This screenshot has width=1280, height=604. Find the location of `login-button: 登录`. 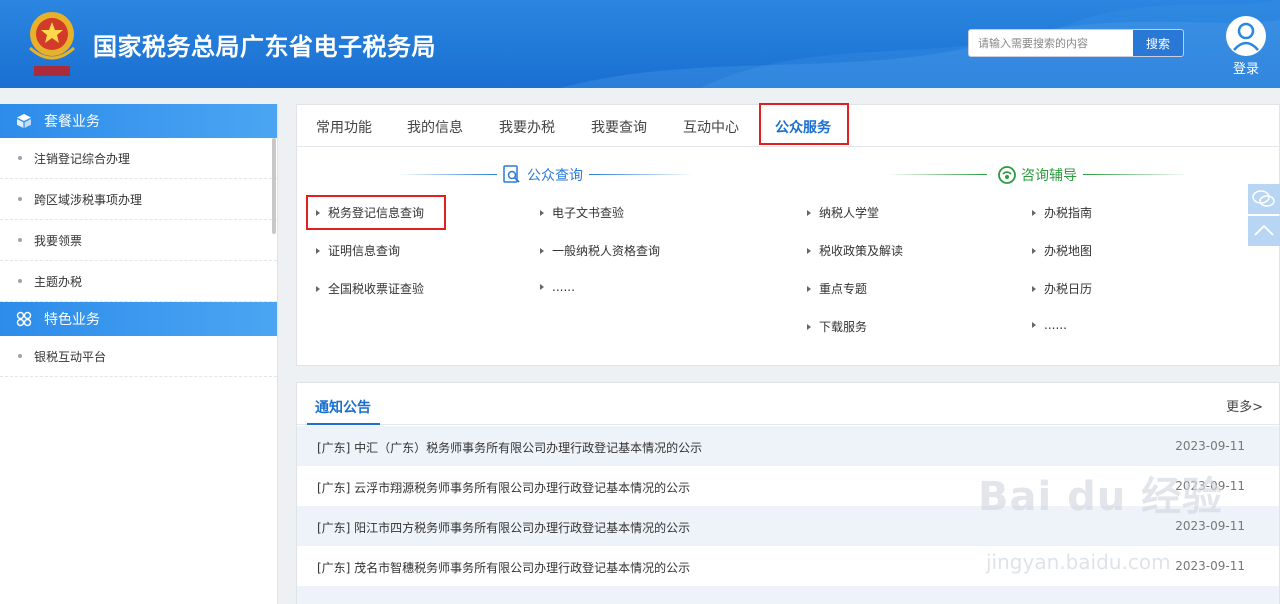

login-button: 登录 is located at coordinates (1246, 46).